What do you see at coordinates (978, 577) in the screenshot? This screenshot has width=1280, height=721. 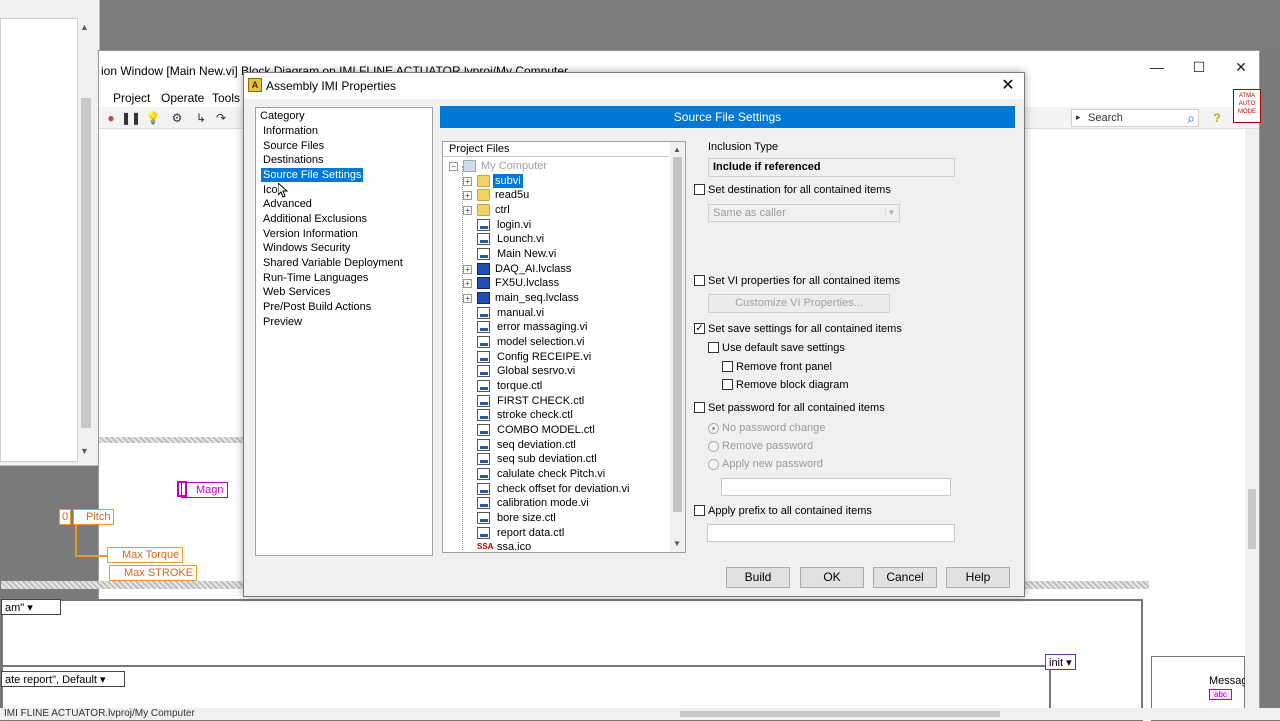 I see `help-button: Help` at bounding box center [978, 577].